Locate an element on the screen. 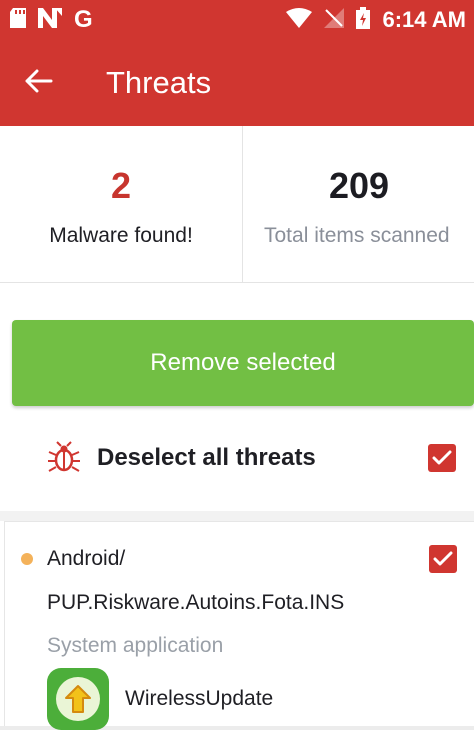 The height and width of the screenshot is (730, 474). threat-name-line-2: PUP.Riskware.Autoins.Fota.INS is located at coordinates (196, 602).